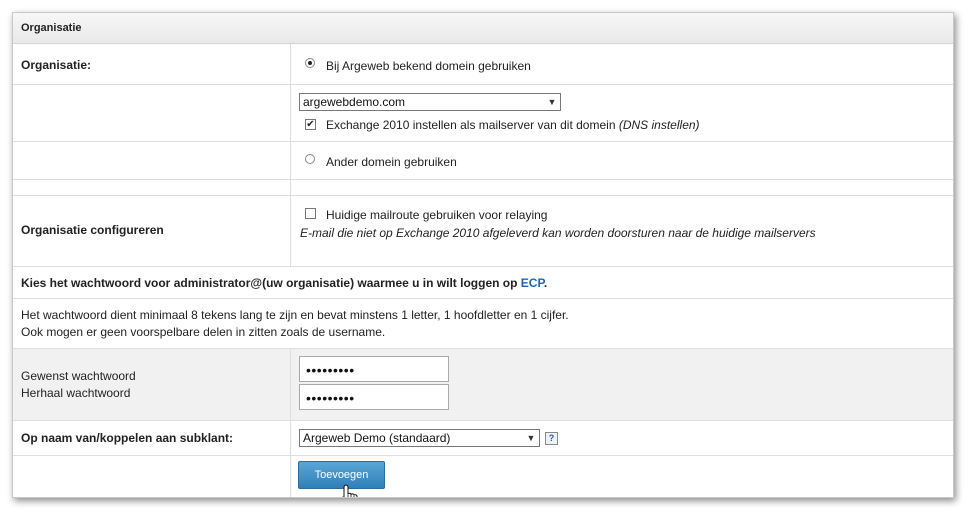 The image size is (973, 517). What do you see at coordinates (430, 102) in the screenshot?
I see `domain-select: argewebdemo.com ▼` at bounding box center [430, 102].